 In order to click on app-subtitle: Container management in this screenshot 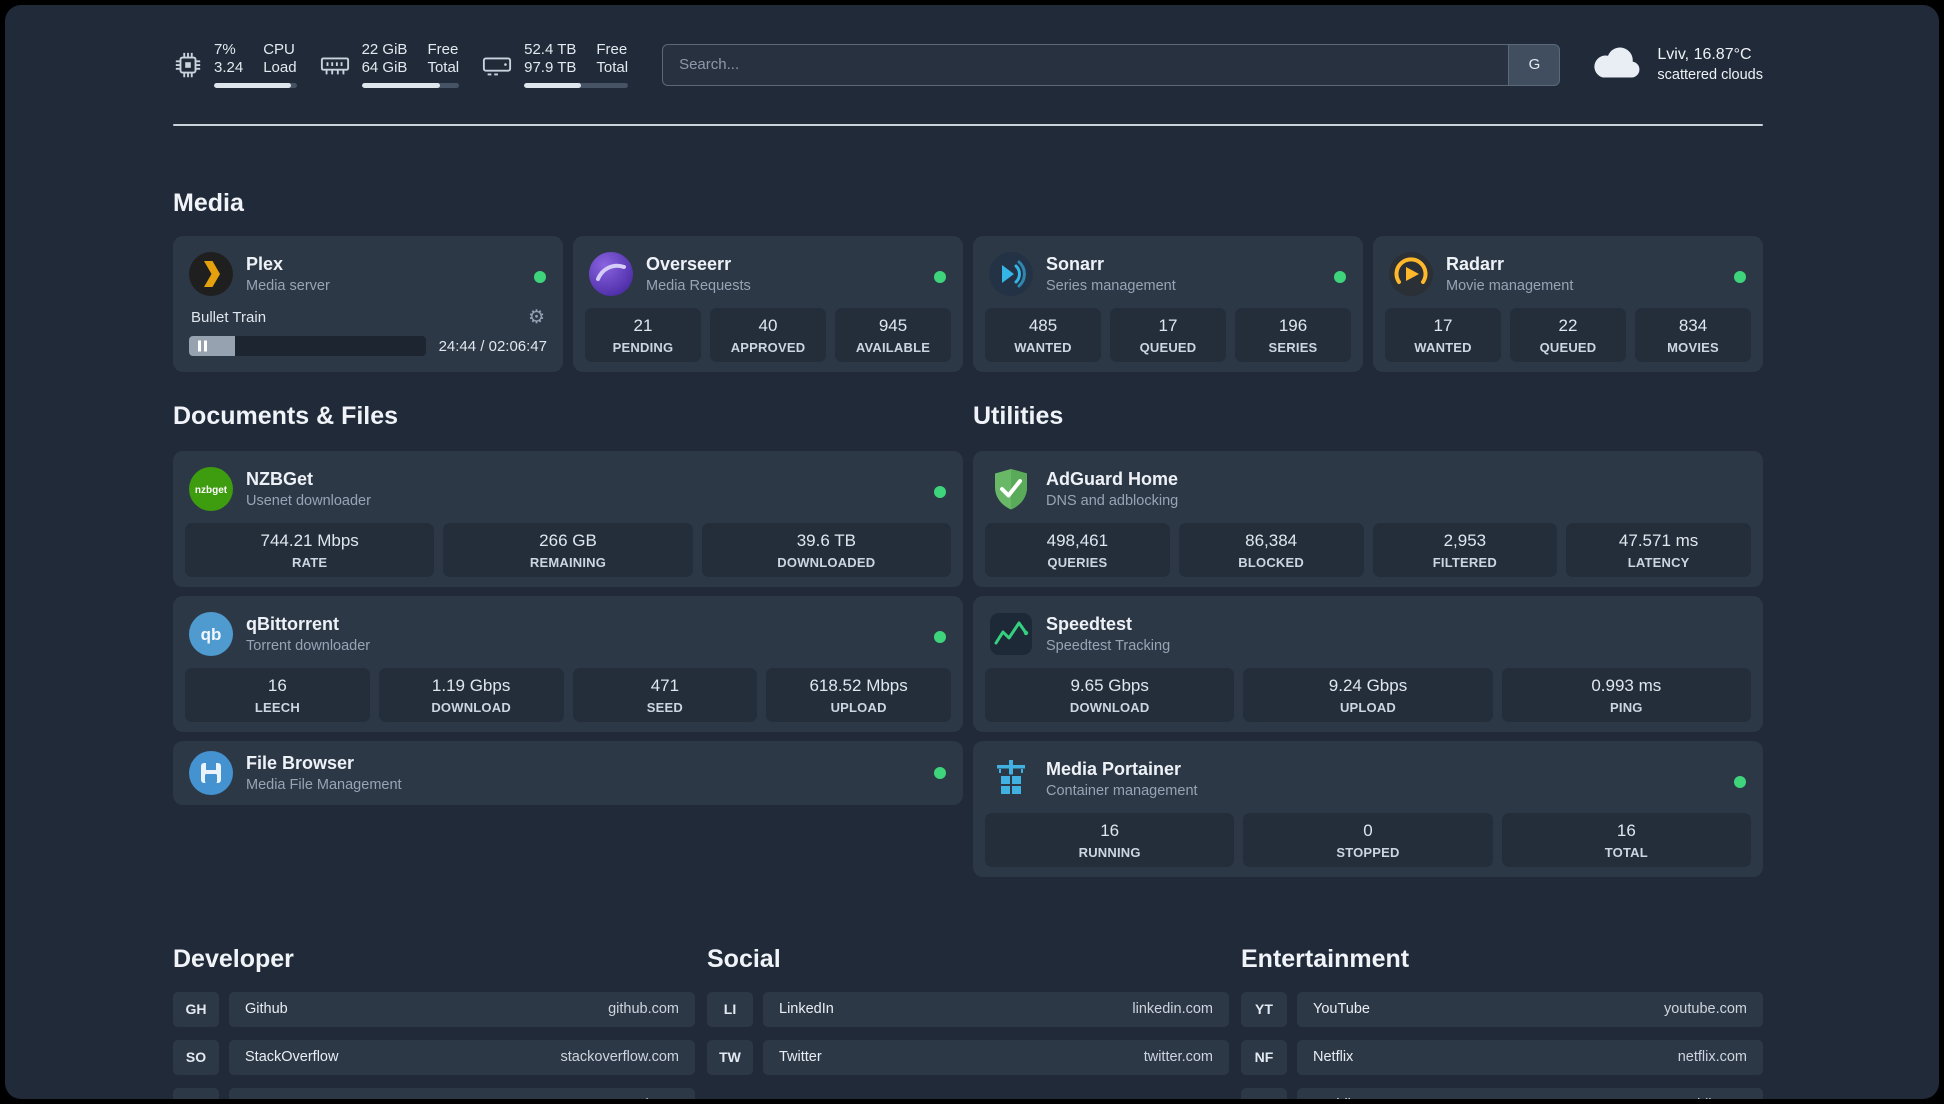, I will do `click(1122, 790)`.